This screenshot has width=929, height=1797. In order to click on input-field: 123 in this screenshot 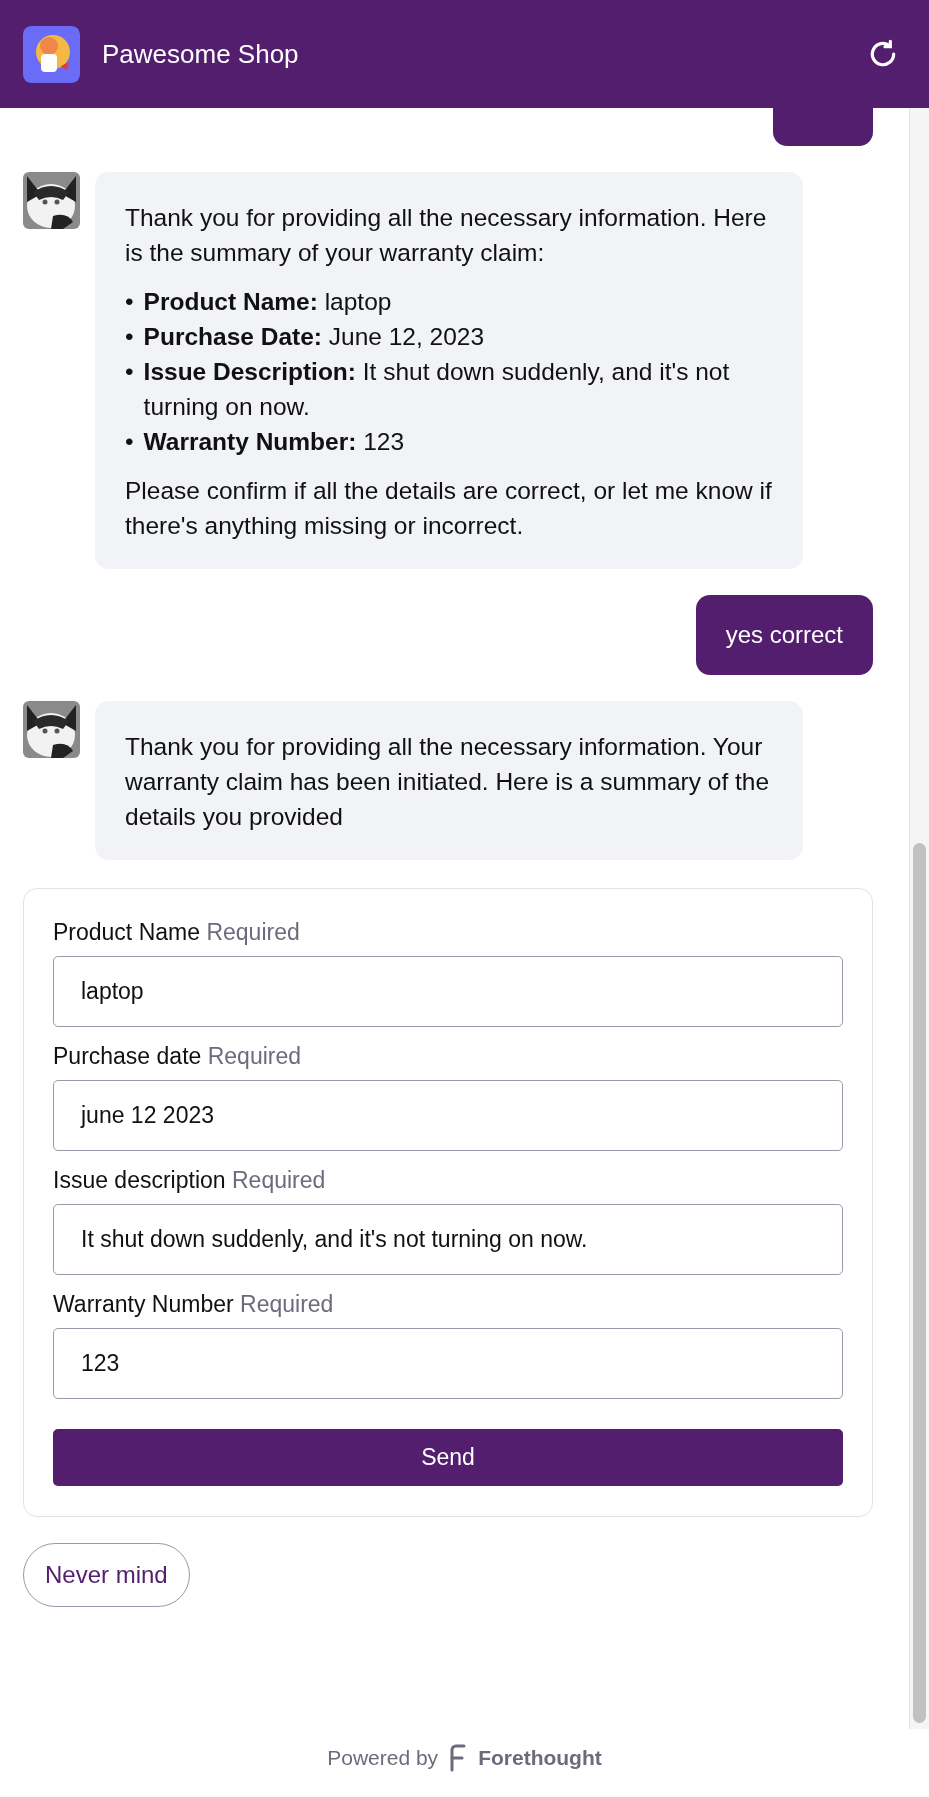, I will do `click(448, 1363)`.